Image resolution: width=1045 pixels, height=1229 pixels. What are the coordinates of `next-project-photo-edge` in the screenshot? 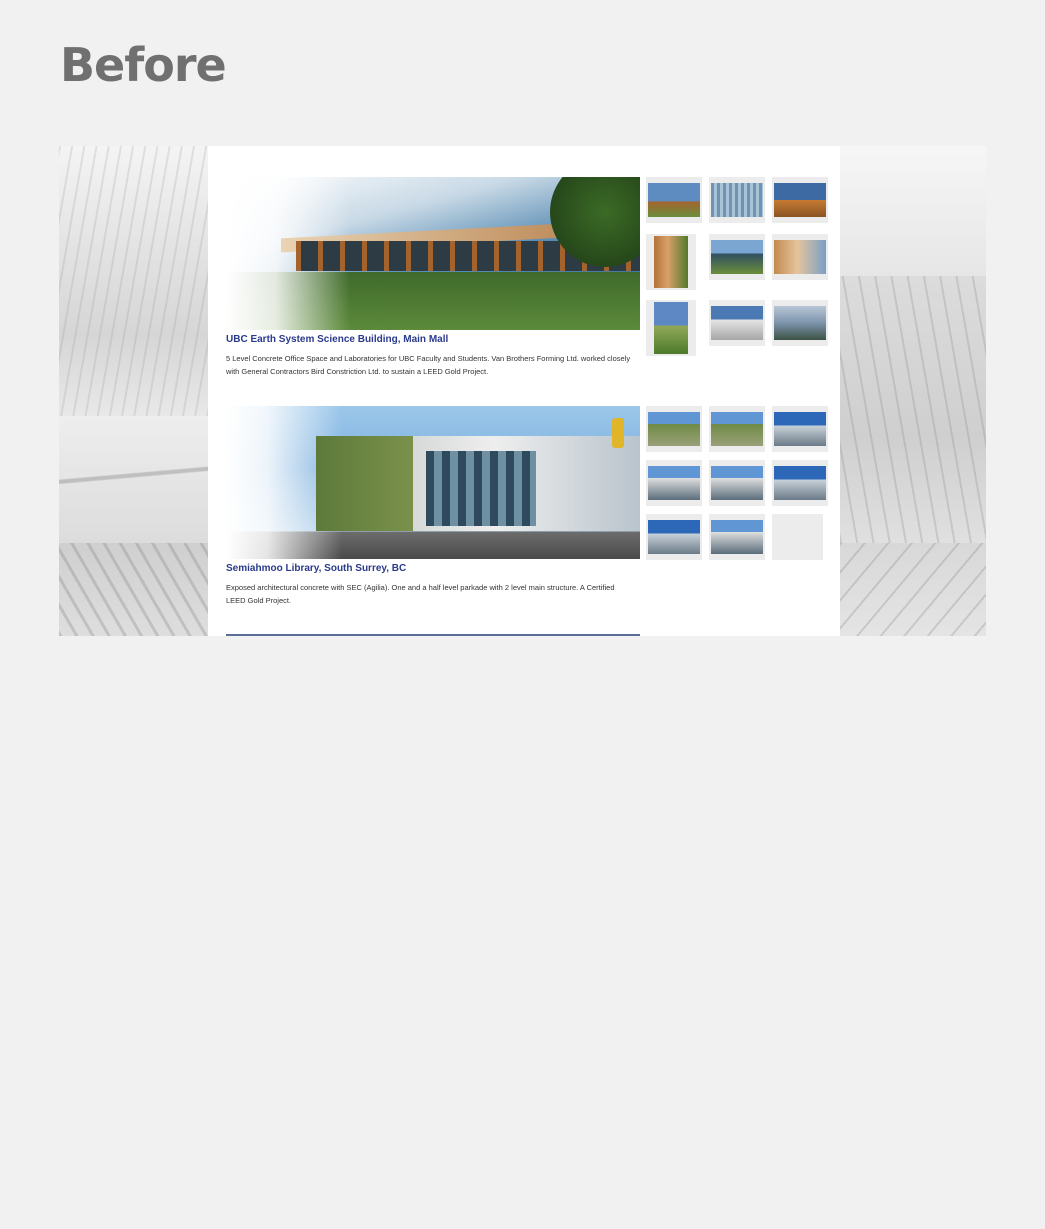 It's located at (433, 635).